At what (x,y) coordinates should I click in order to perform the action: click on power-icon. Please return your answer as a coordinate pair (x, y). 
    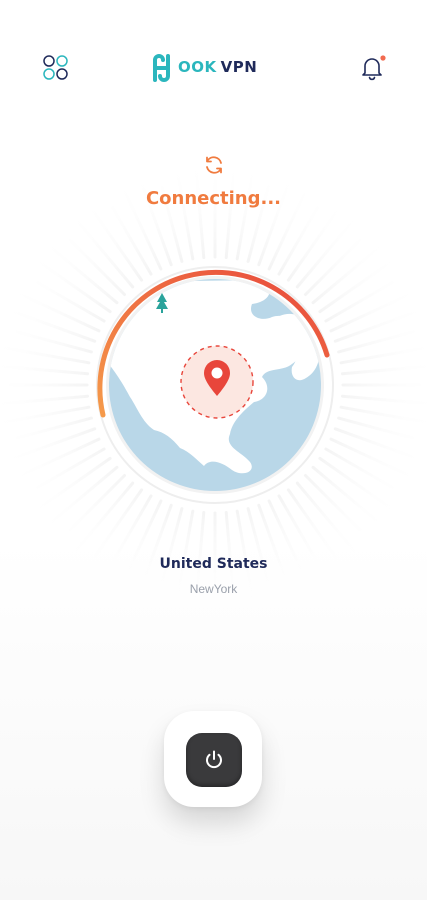
    Looking at the image, I should click on (214, 759).